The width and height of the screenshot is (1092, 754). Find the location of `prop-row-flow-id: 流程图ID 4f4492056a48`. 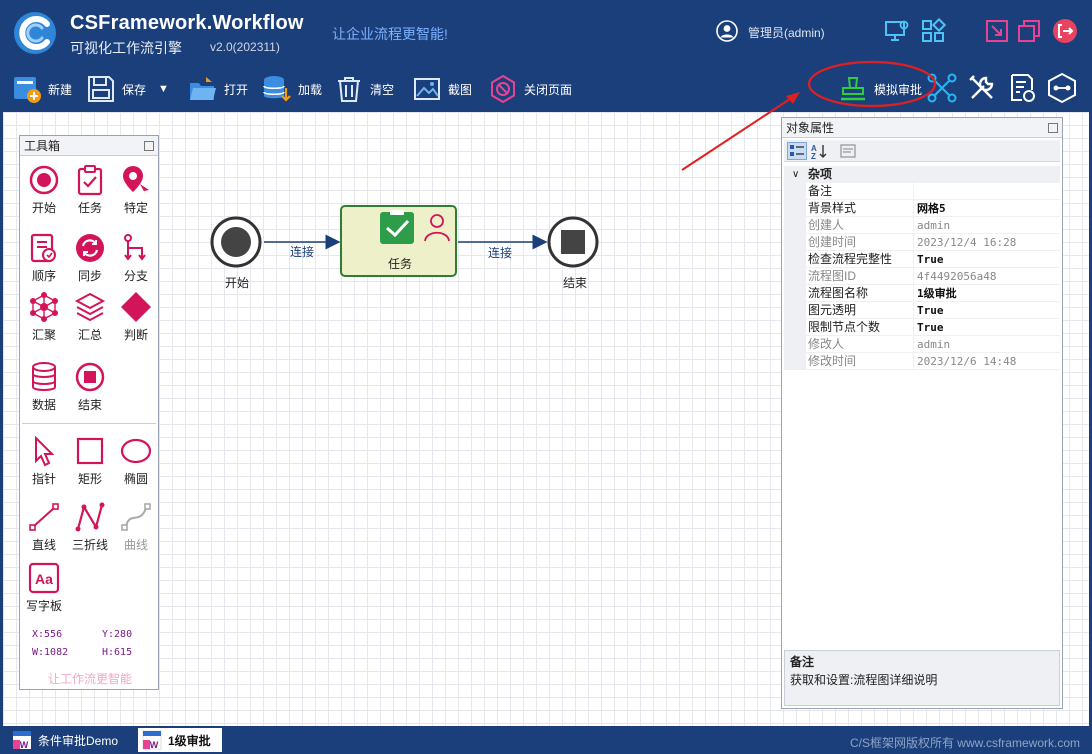

prop-row-flow-id: 流程图ID 4f4492056a48 is located at coordinates (922, 276).